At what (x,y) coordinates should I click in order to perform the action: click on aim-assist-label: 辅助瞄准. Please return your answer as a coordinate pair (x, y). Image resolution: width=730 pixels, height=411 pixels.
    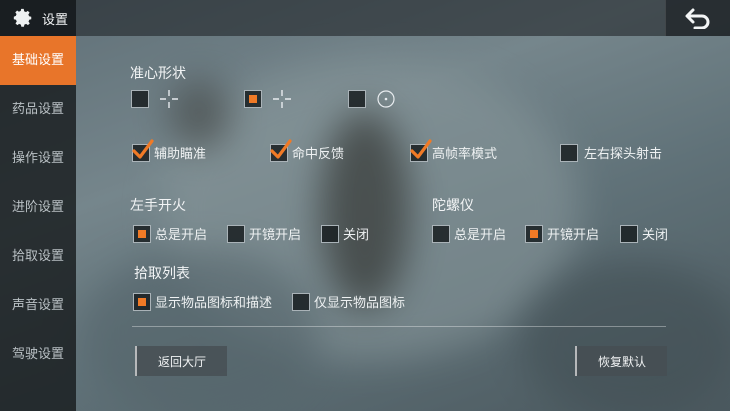
    Looking at the image, I should click on (180, 154).